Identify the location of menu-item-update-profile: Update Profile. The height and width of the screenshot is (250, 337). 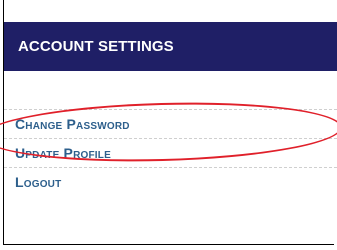
(170, 152).